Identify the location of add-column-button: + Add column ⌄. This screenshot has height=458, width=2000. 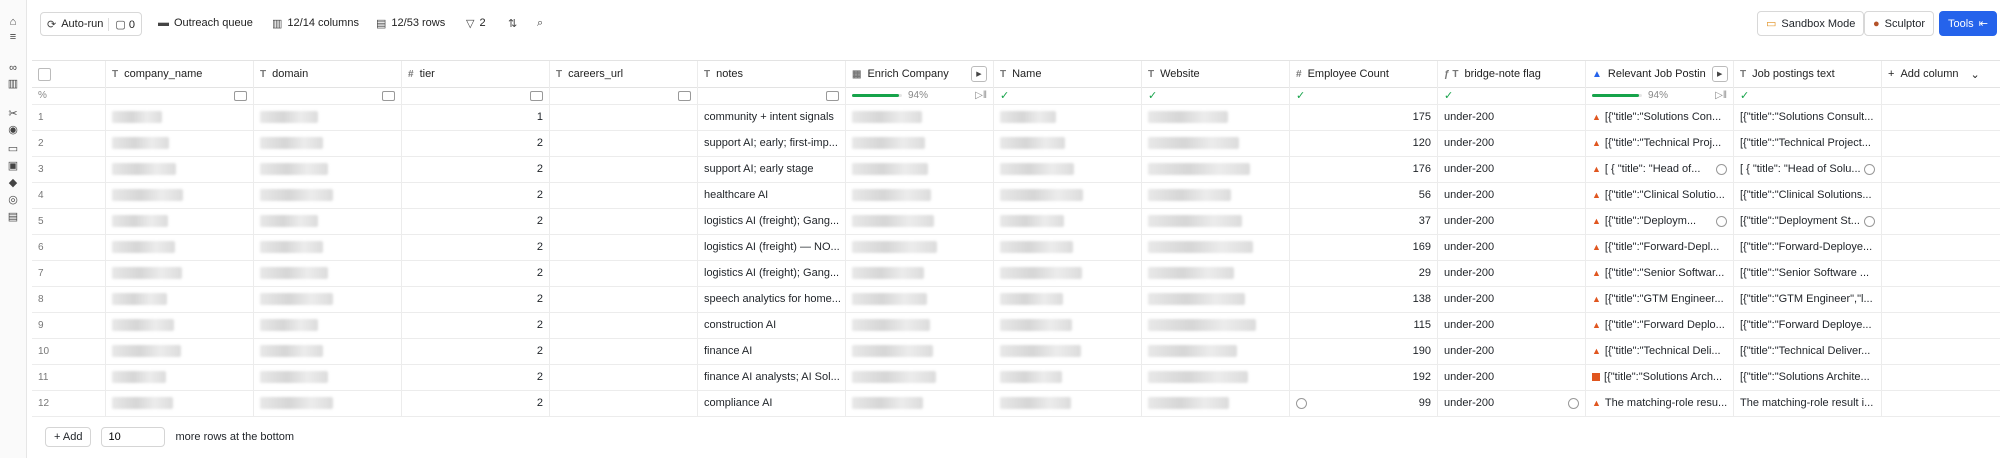
(1941, 74).